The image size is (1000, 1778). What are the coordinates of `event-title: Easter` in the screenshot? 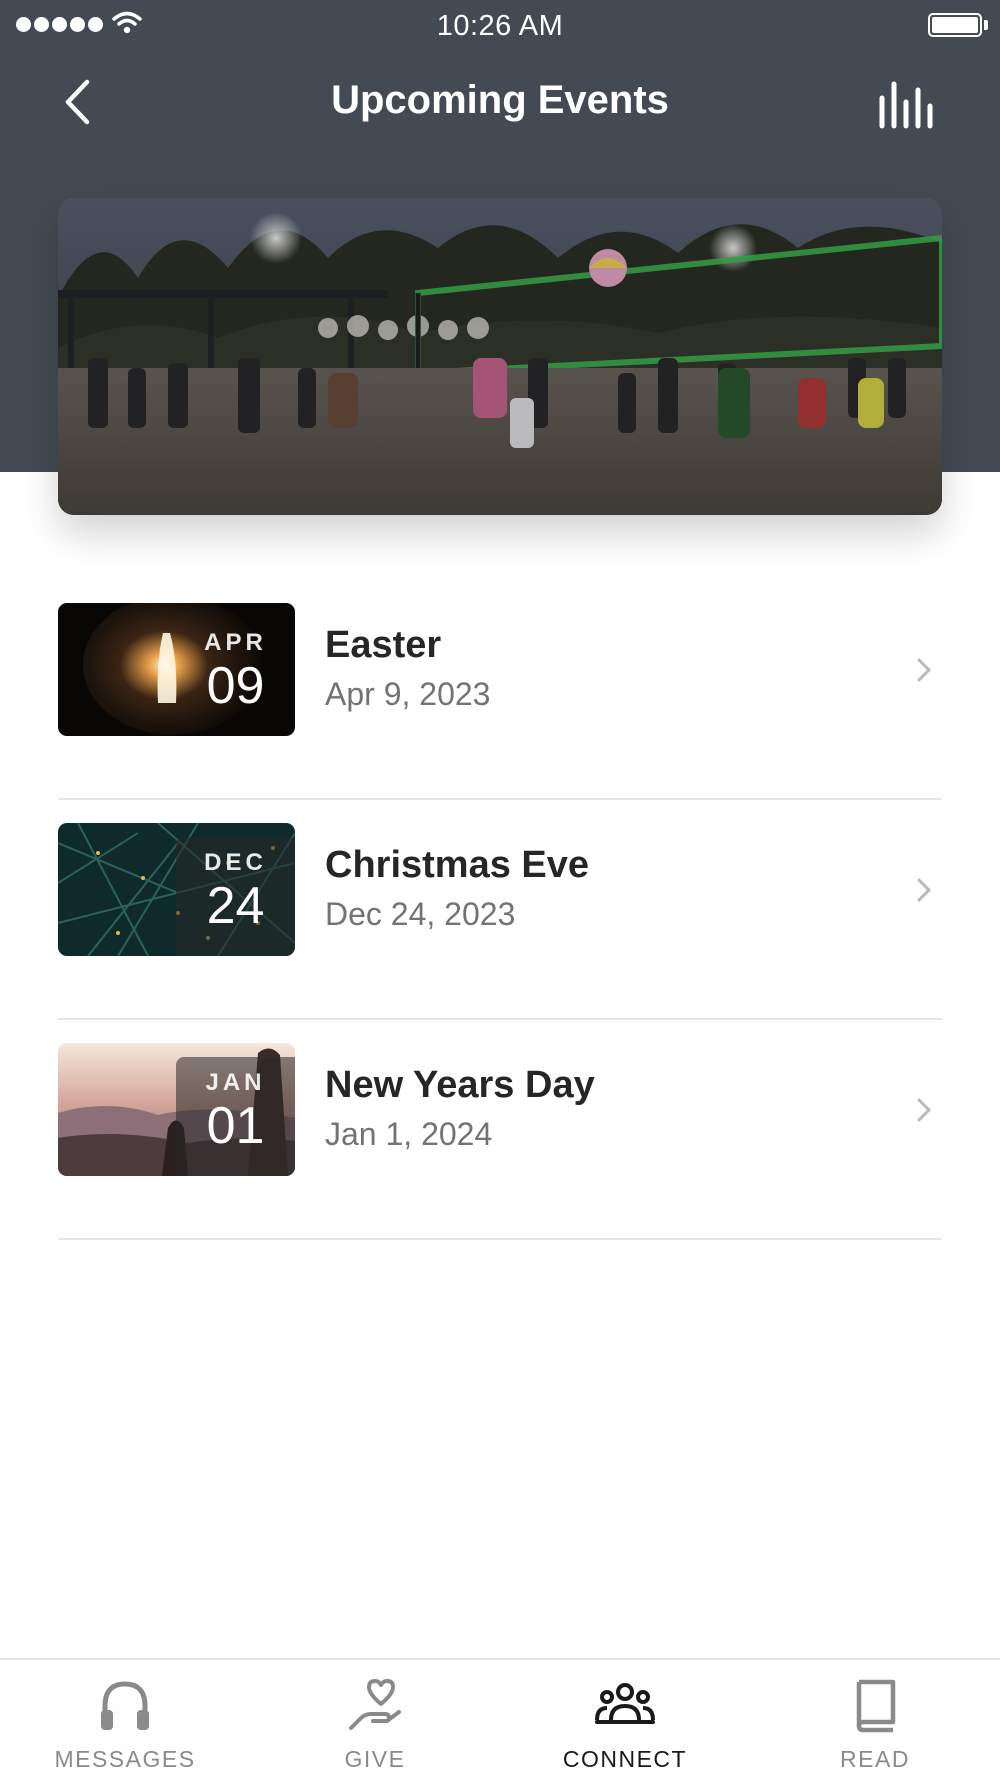 It's located at (383, 645).